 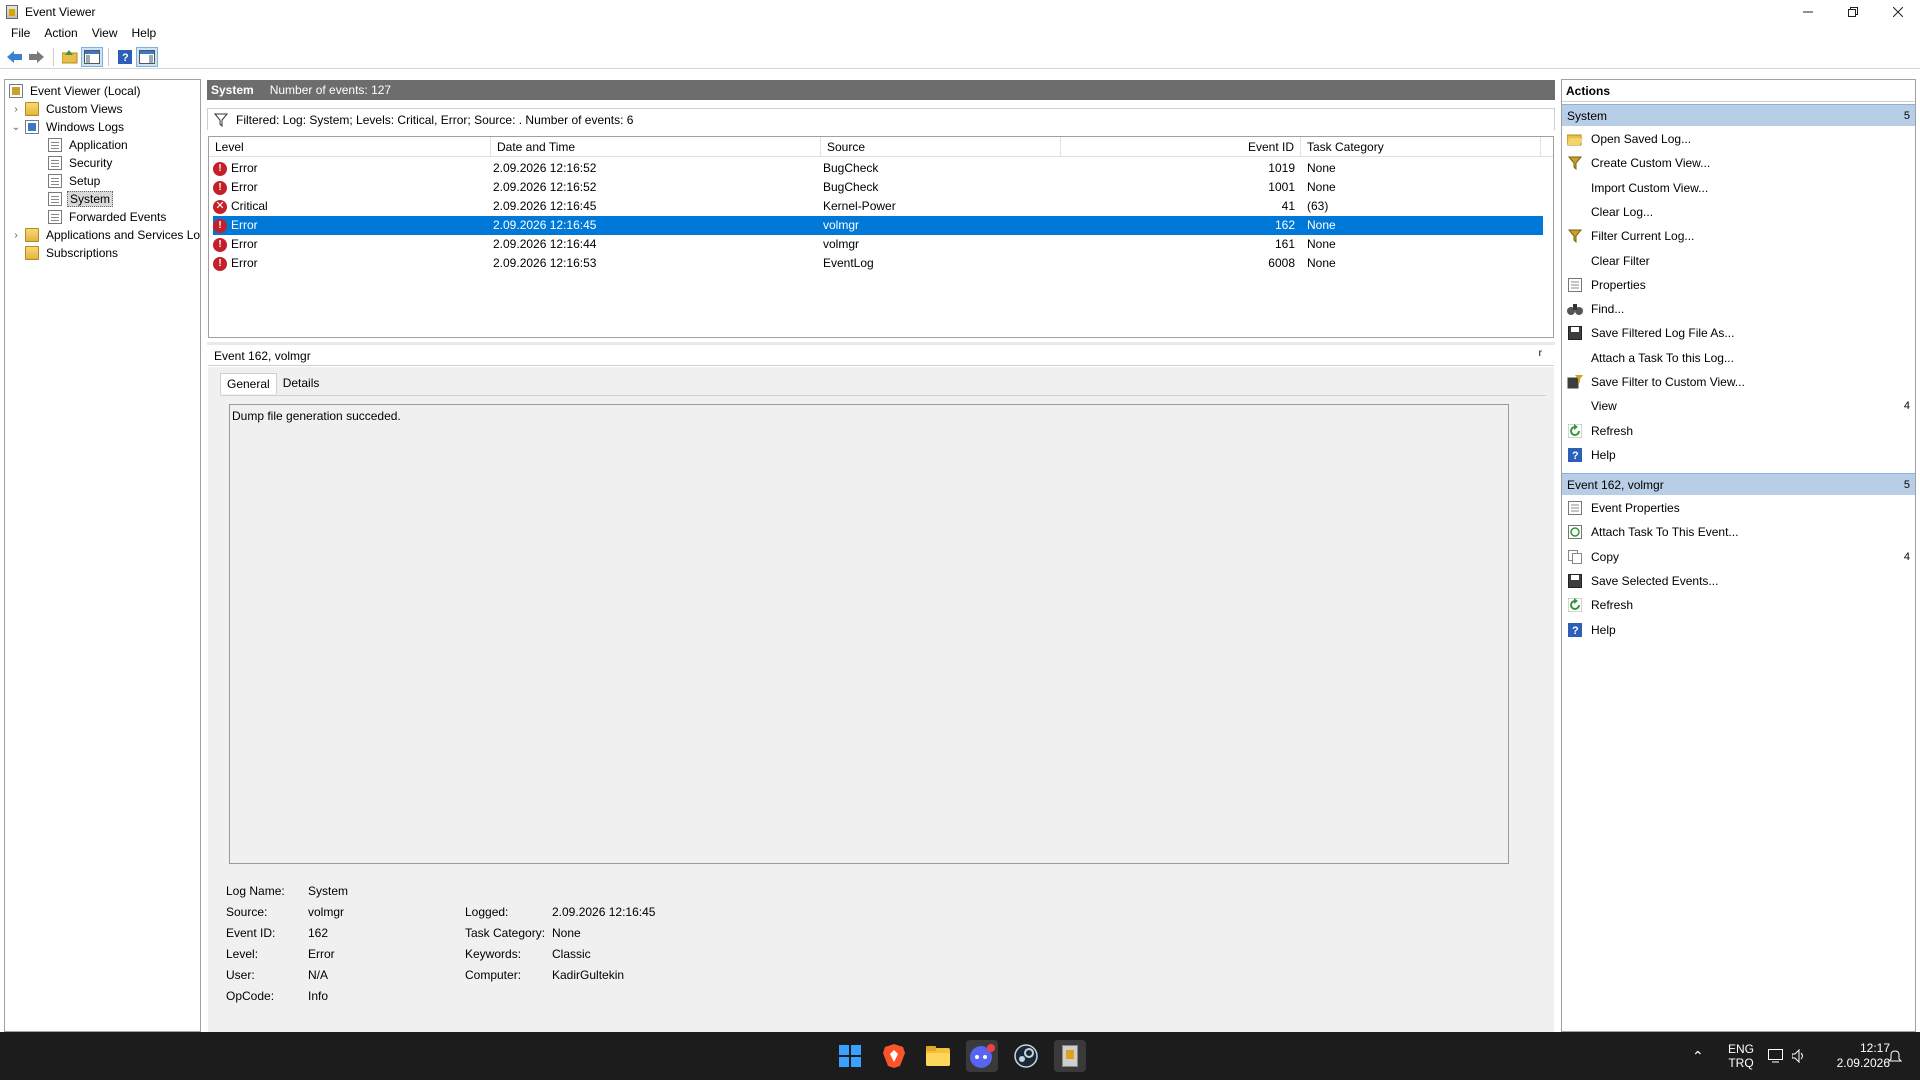 I want to click on volume-button, so click(x=1799, y=1056).